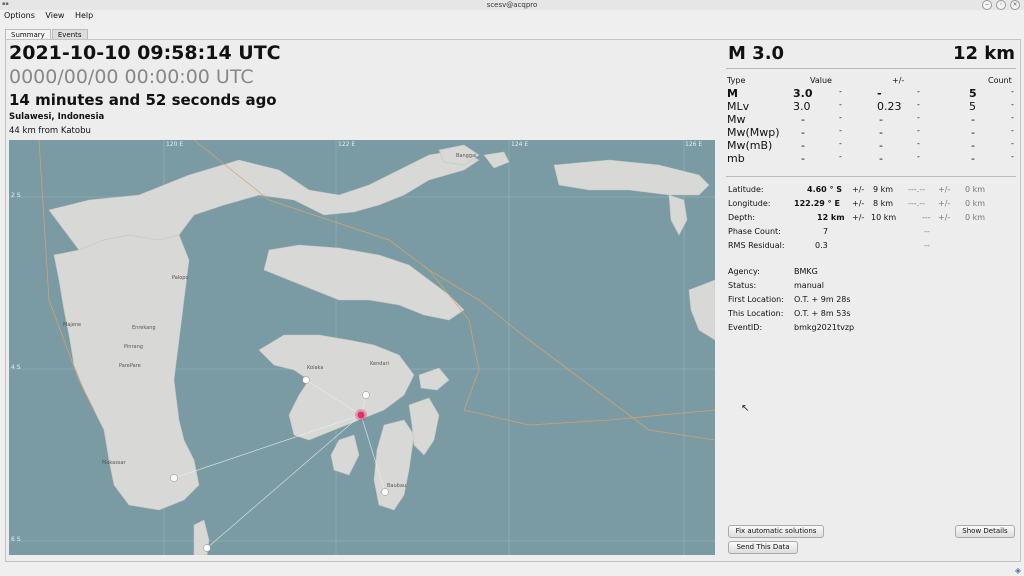 The height and width of the screenshot is (576, 1024). I want to click on table-row: MLv 3.0 - 0.23 - 5 -, so click(872, 106).